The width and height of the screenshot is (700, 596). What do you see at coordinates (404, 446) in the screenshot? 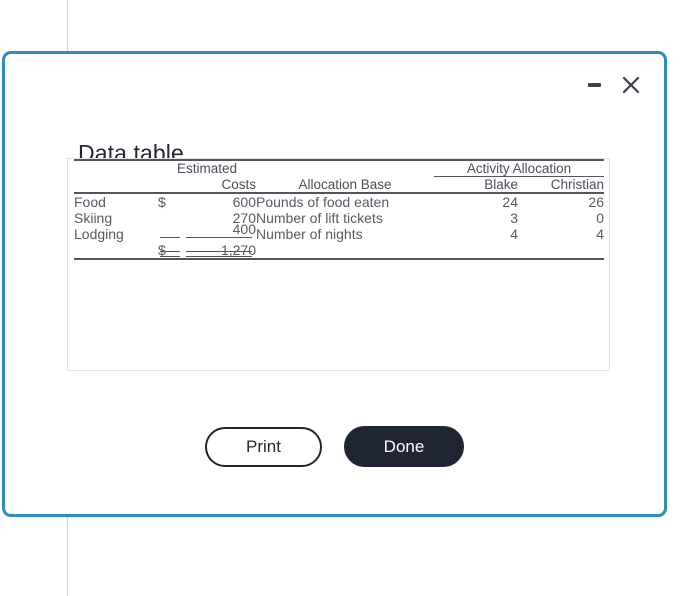
I see `done-button: Done` at bounding box center [404, 446].